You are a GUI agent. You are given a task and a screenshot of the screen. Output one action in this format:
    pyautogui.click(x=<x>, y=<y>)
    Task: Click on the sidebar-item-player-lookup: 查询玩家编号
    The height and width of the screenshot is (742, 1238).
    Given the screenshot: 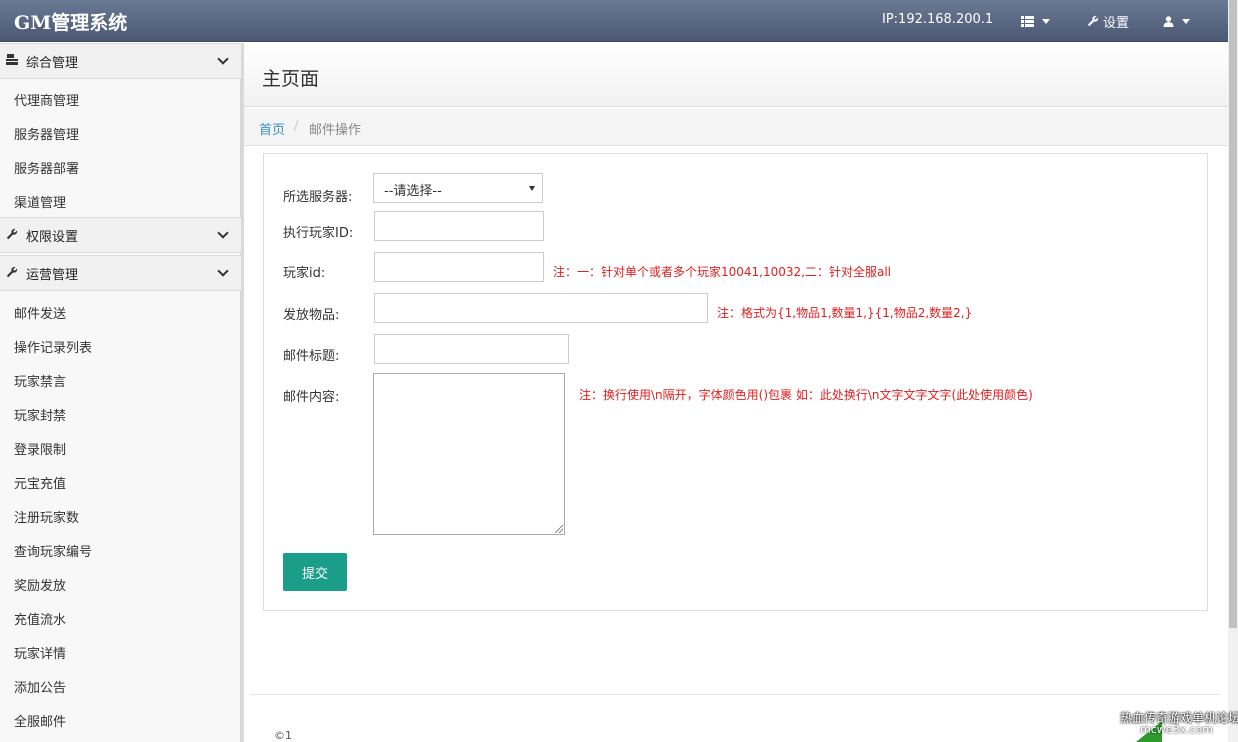 What is the action you would take?
    pyautogui.click(x=53, y=550)
    